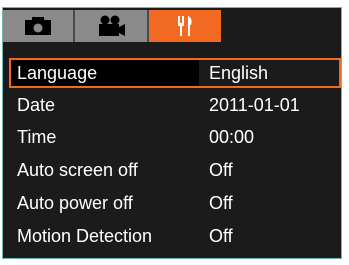  I want to click on settings-row-time: Time 00:00, so click(175, 137).